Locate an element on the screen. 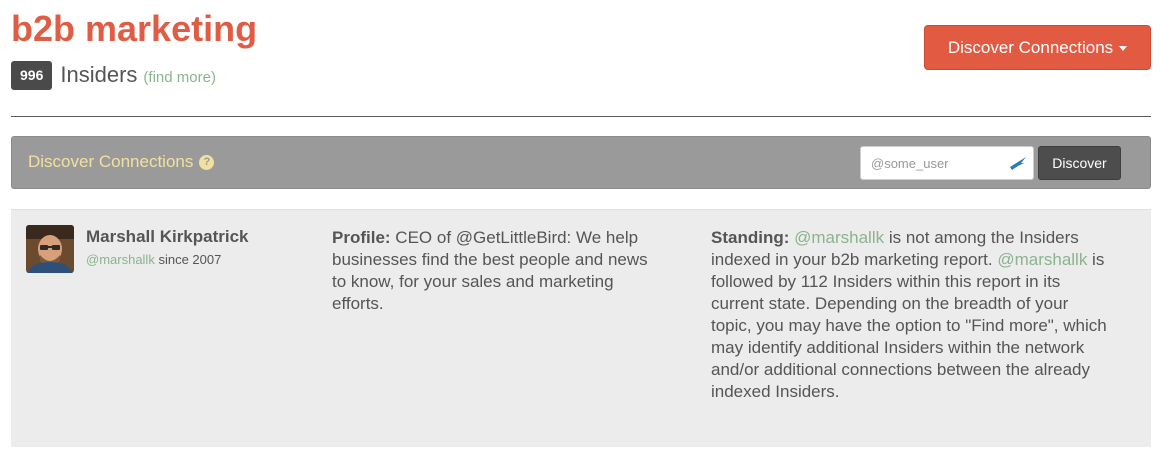 Image resolution: width=1165 pixels, height=460 pixels. user-search-field is located at coordinates (947, 163).